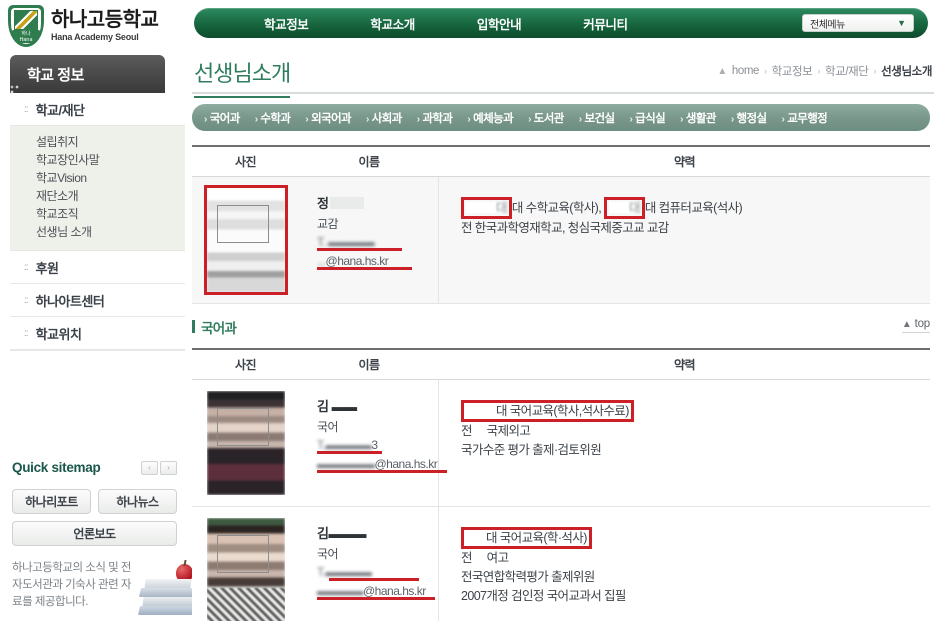 The height and width of the screenshot is (621, 942). What do you see at coordinates (137, 501) in the screenshot?
I see `hana-news-button: 하나뉴스` at bounding box center [137, 501].